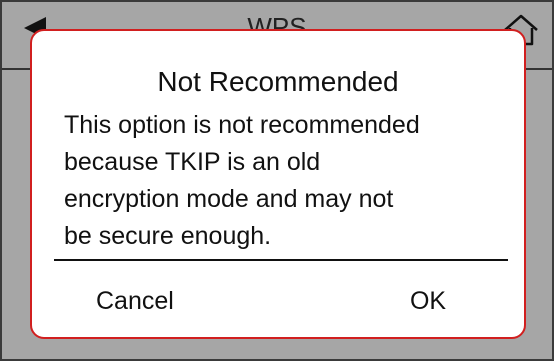 This screenshot has height=361, width=554. I want to click on dialog-divider, so click(281, 260).